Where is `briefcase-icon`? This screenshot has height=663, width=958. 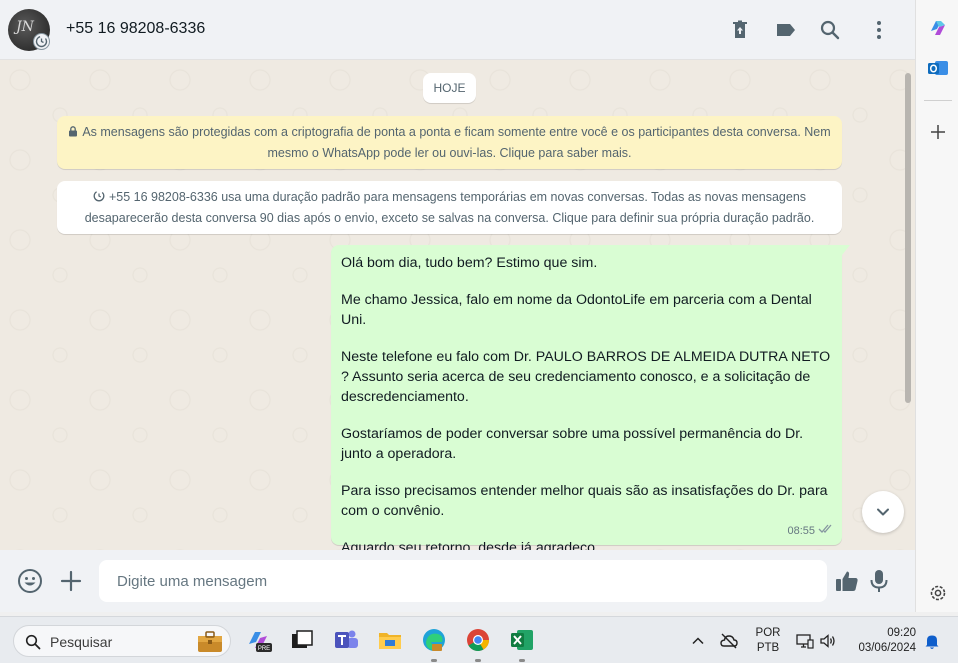
briefcase-icon is located at coordinates (210, 642).